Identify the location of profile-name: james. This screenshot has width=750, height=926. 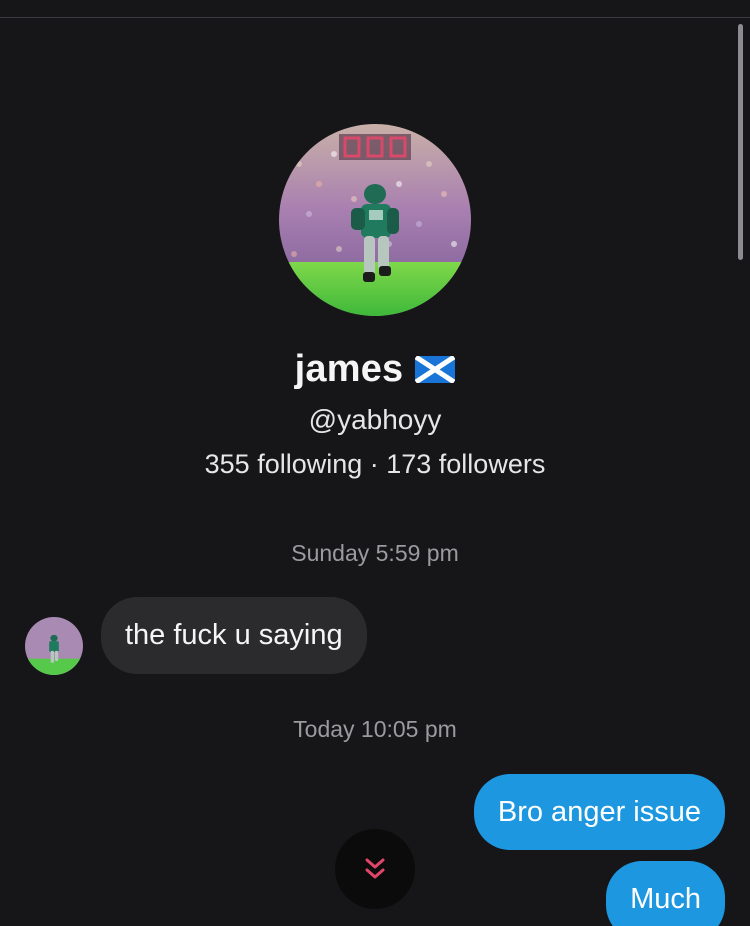
(349, 369).